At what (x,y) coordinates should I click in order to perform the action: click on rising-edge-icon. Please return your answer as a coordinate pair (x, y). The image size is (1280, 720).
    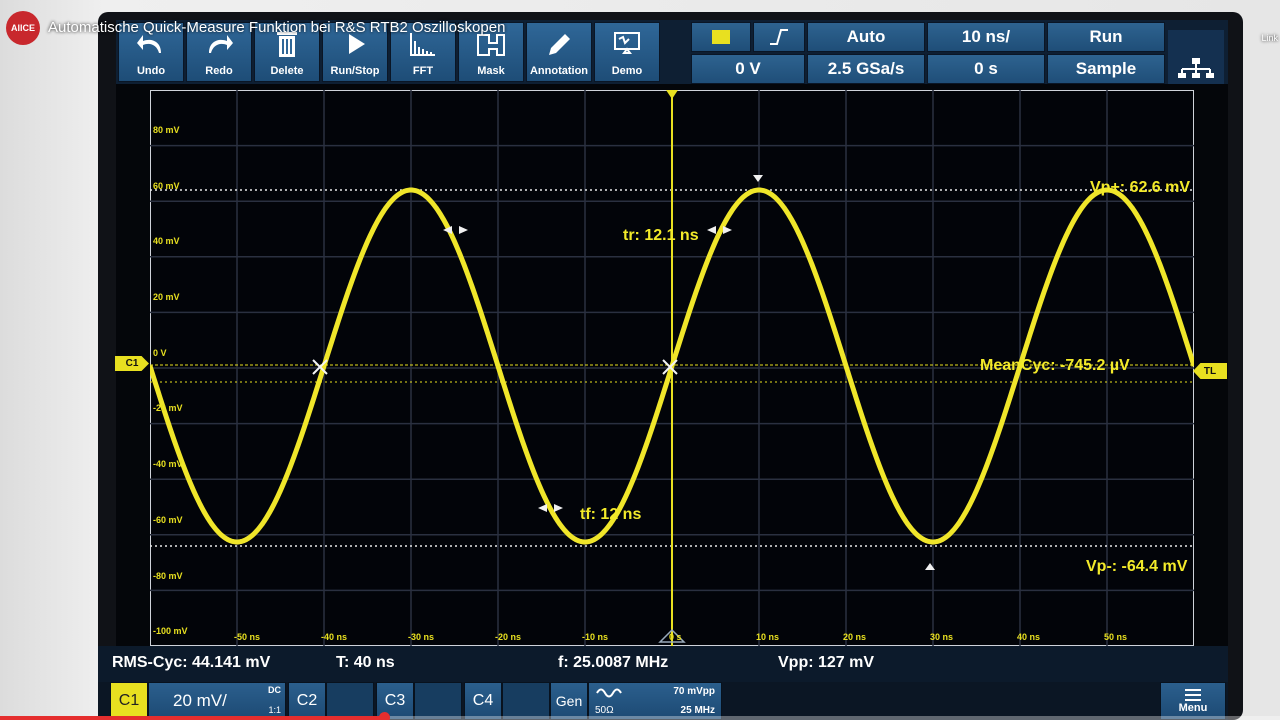
    Looking at the image, I should click on (779, 37).